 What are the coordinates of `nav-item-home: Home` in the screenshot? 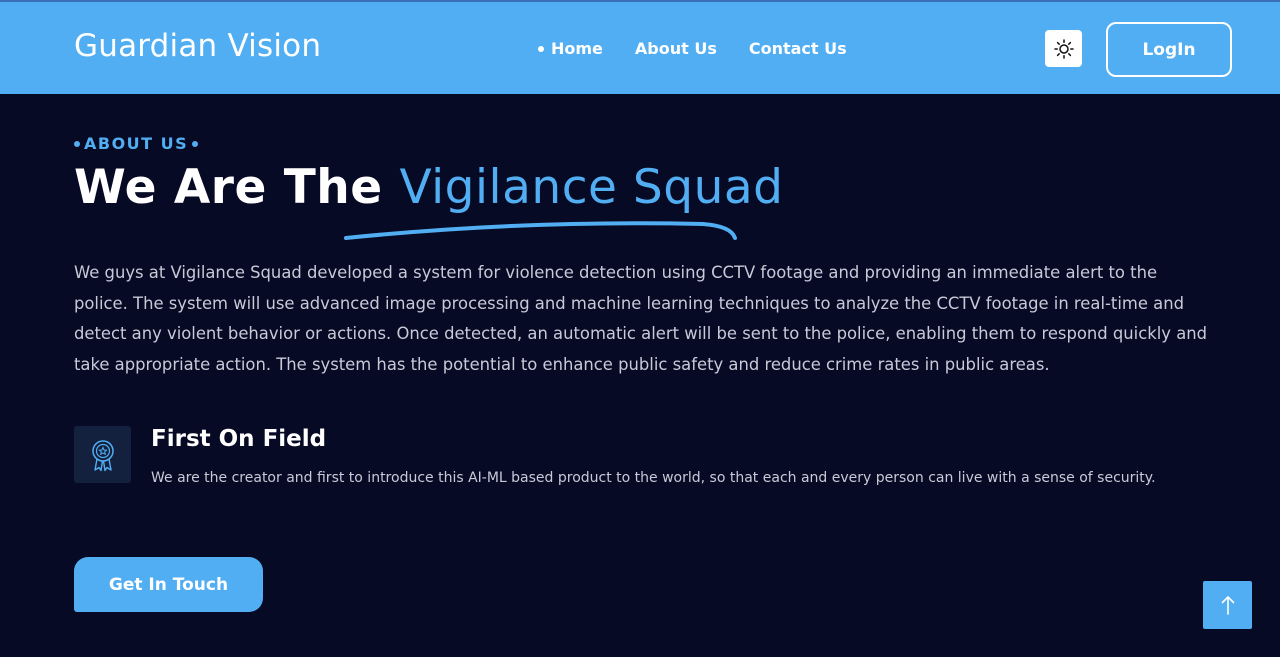 It's located at (570, 48).